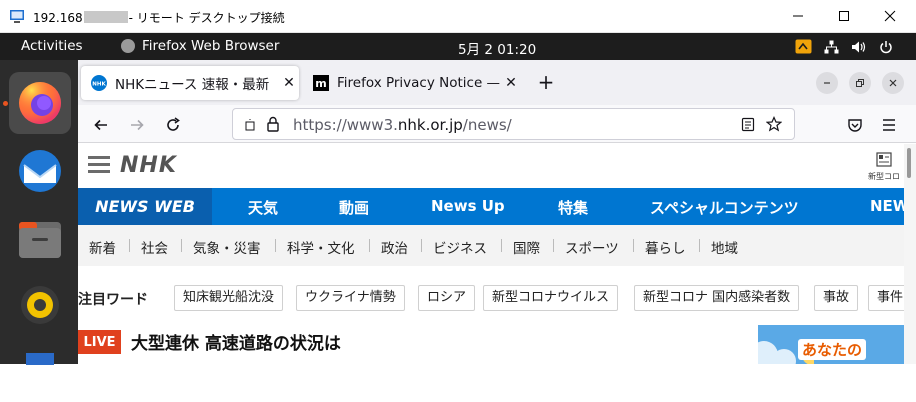 This screenshot has height=402, width=916. What do you see at coordinates (665, 247) in the screenshot?
I see `category-living: 暮らし` at bounding box center [665, 247].